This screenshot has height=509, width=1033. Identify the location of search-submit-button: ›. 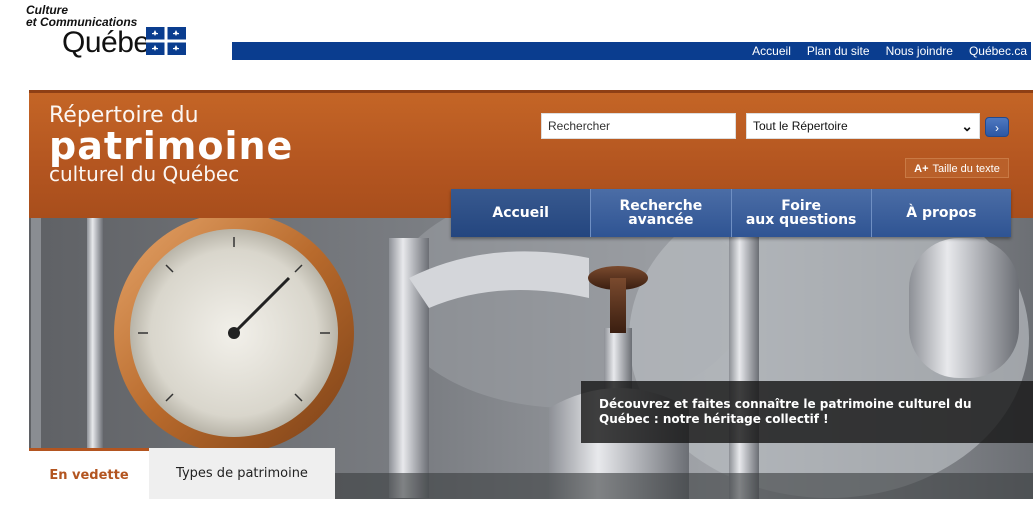
(997, 127).